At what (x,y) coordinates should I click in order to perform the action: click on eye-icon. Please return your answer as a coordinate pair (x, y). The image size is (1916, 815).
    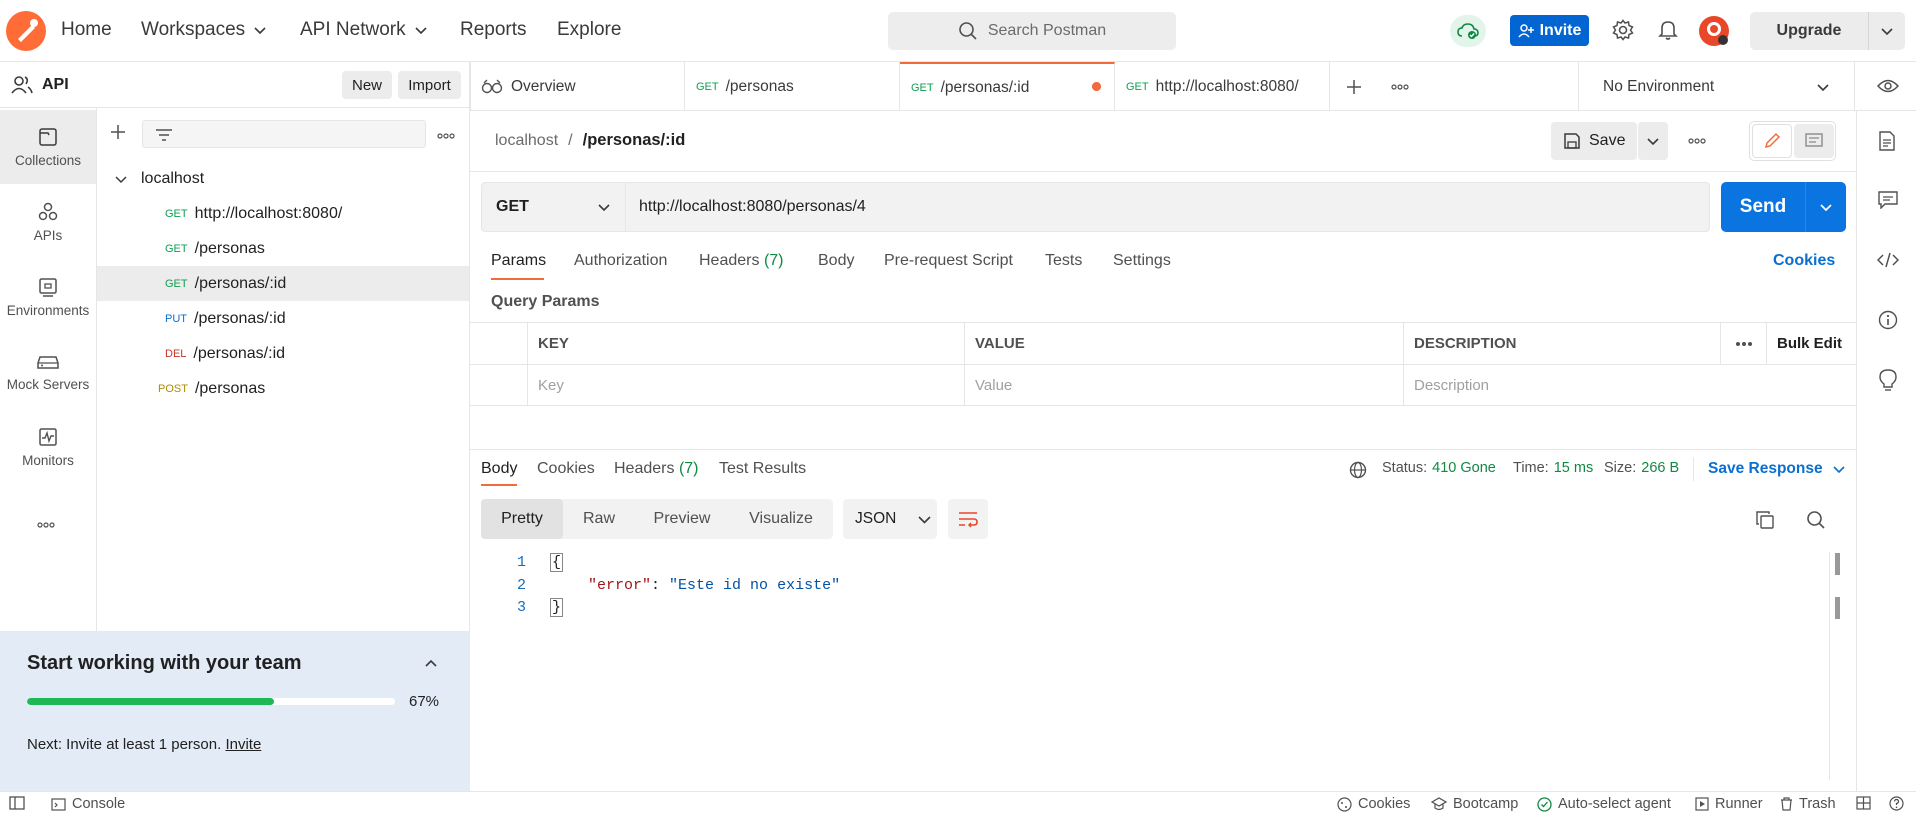
    Looking at the image, I should click on (1888, 86).